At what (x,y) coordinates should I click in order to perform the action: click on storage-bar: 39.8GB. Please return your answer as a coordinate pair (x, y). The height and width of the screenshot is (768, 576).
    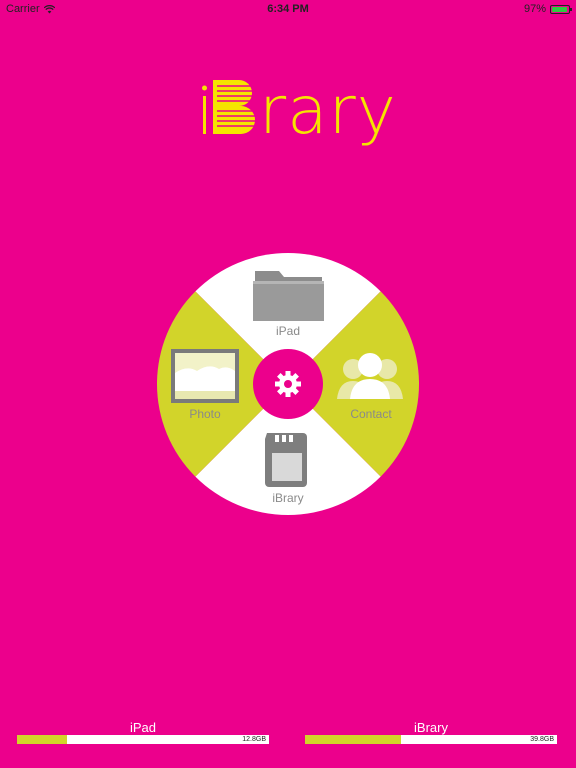
    Looking at the image, I should click on (431, 739).